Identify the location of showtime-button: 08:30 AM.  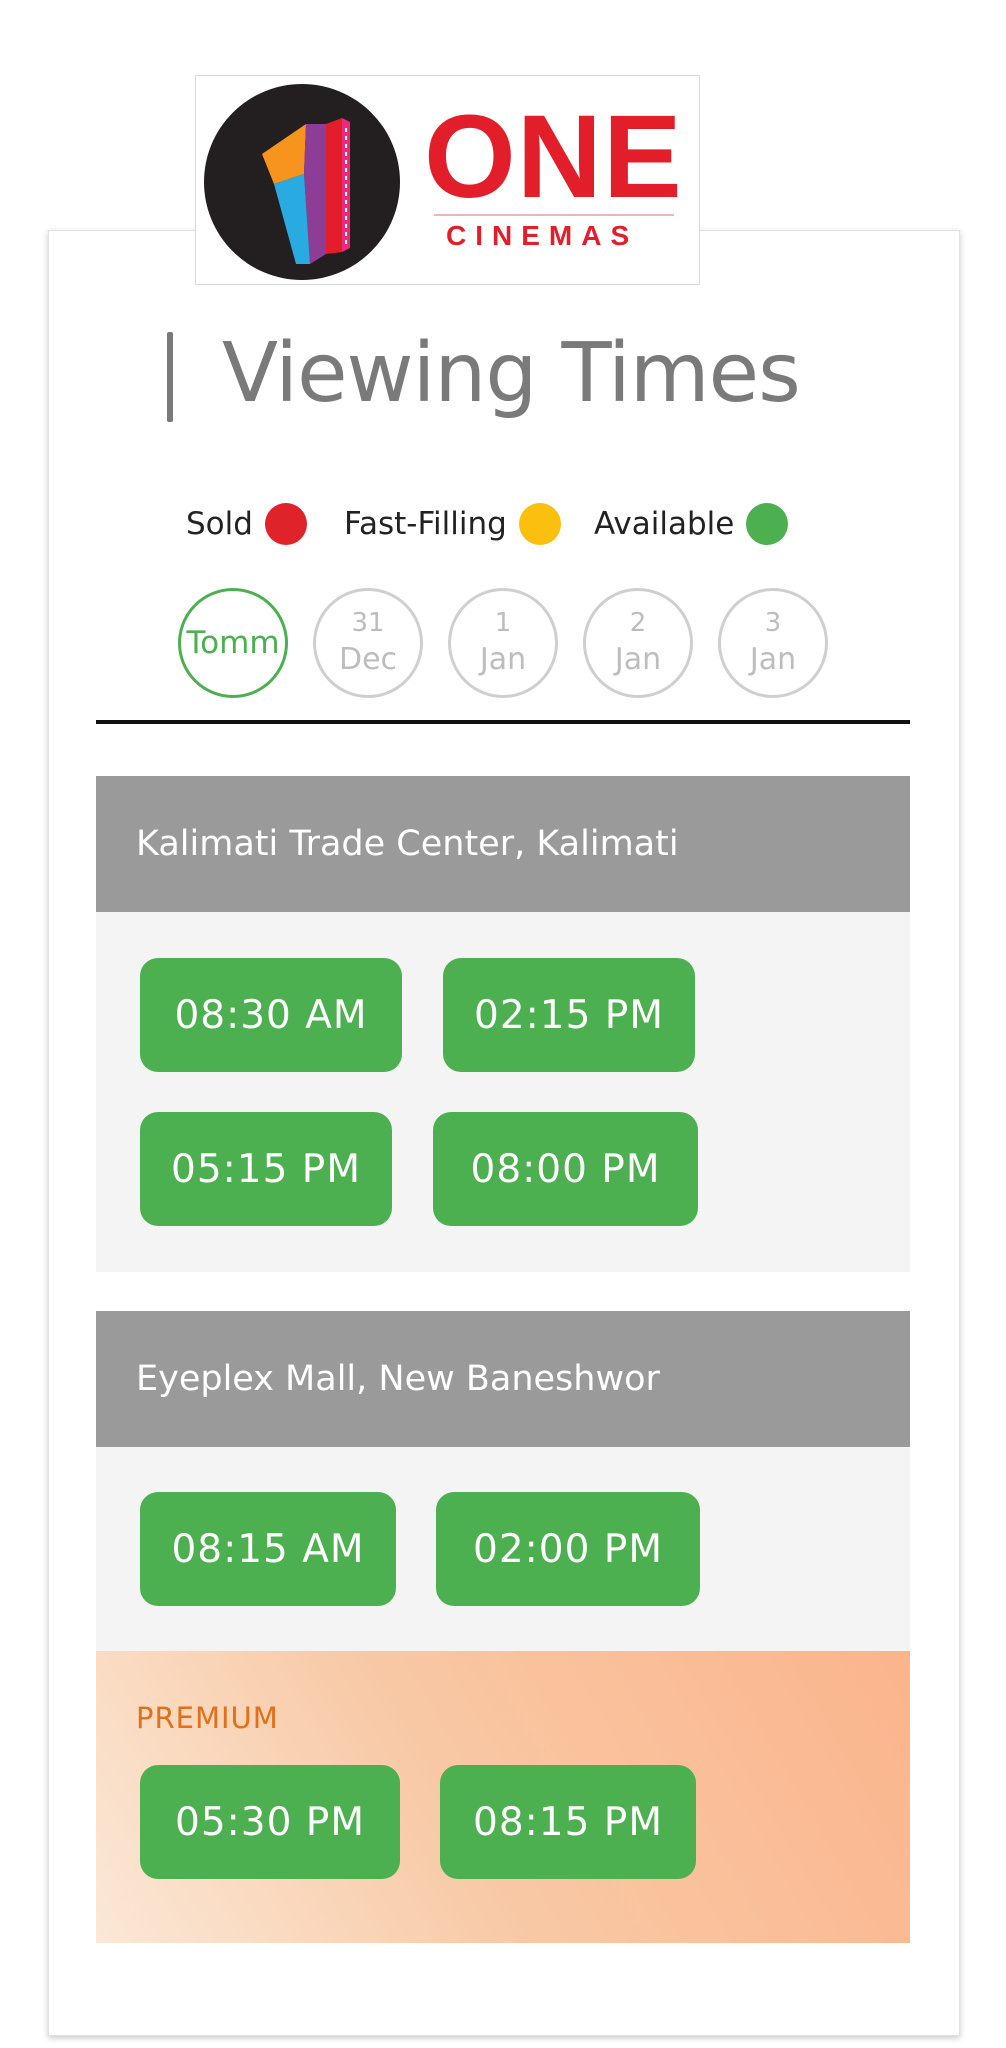
(271, 1015).